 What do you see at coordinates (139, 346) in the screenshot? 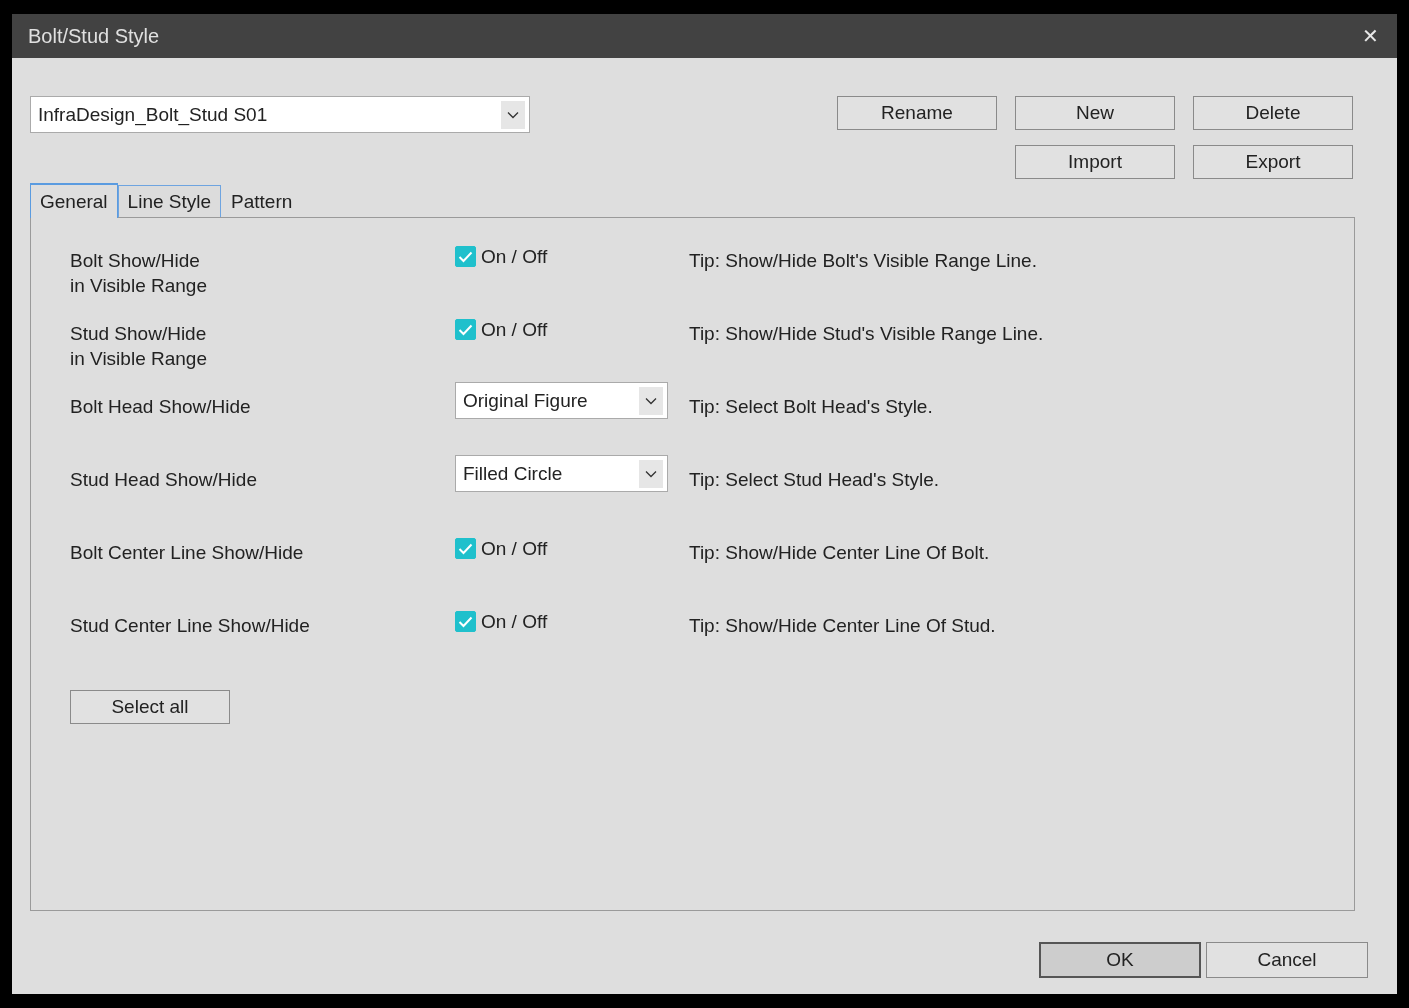
I see `setting-label: Stud Show/Hide in Visible Range` at bounding box center [139, 346].